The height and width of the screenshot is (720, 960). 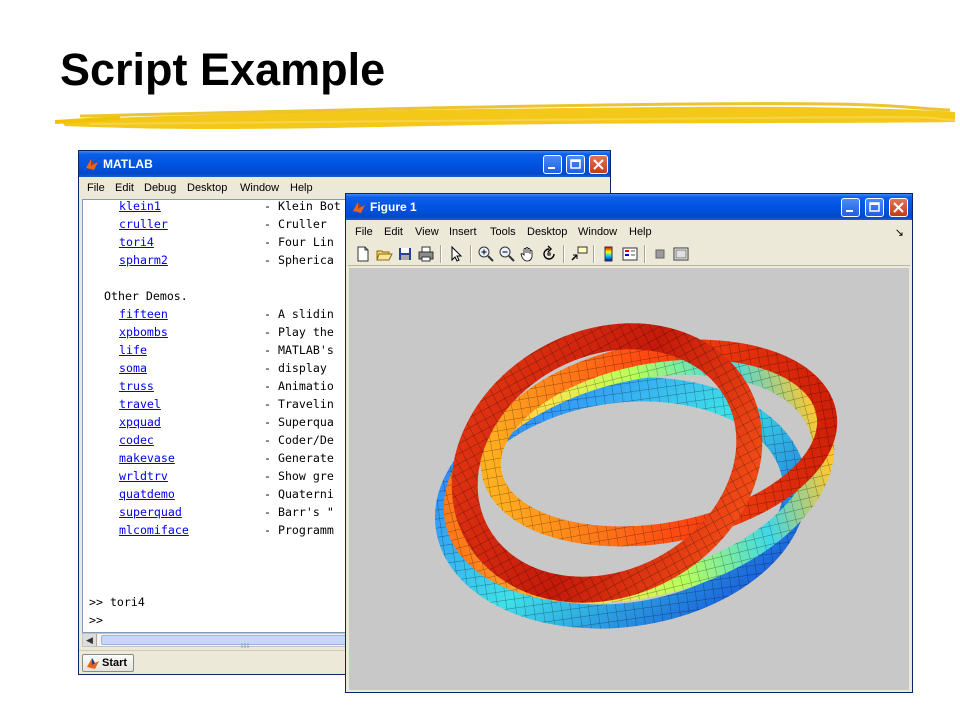 What do you see at coordinates (660, 254) in the screenshot?
I see `hide-plot-tools-icon` at bounding box center [660, 254].